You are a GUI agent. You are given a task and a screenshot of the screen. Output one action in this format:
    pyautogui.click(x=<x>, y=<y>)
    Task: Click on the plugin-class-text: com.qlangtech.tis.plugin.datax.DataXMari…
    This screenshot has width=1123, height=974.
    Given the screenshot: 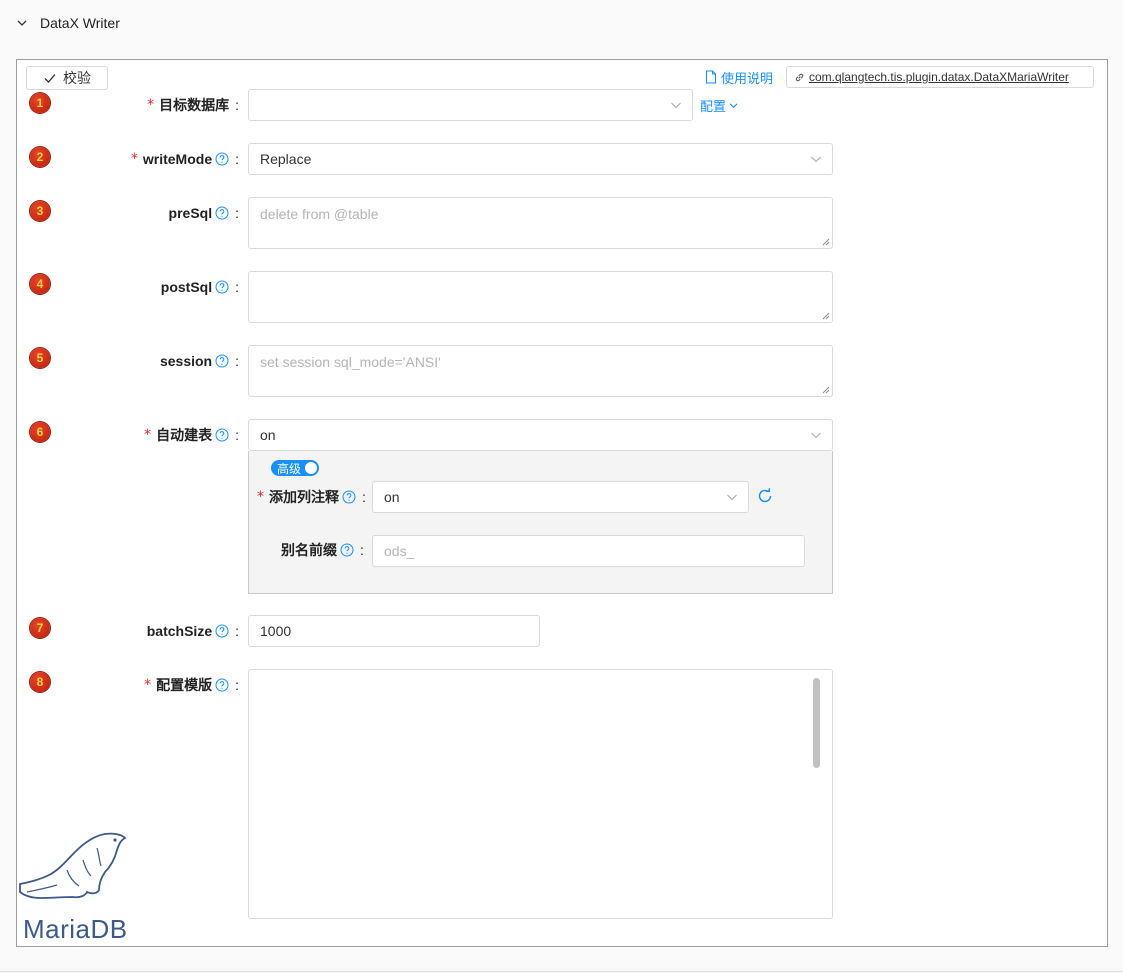 What is the action you would take?
    pyautogui.click(x=939, y=77)
    